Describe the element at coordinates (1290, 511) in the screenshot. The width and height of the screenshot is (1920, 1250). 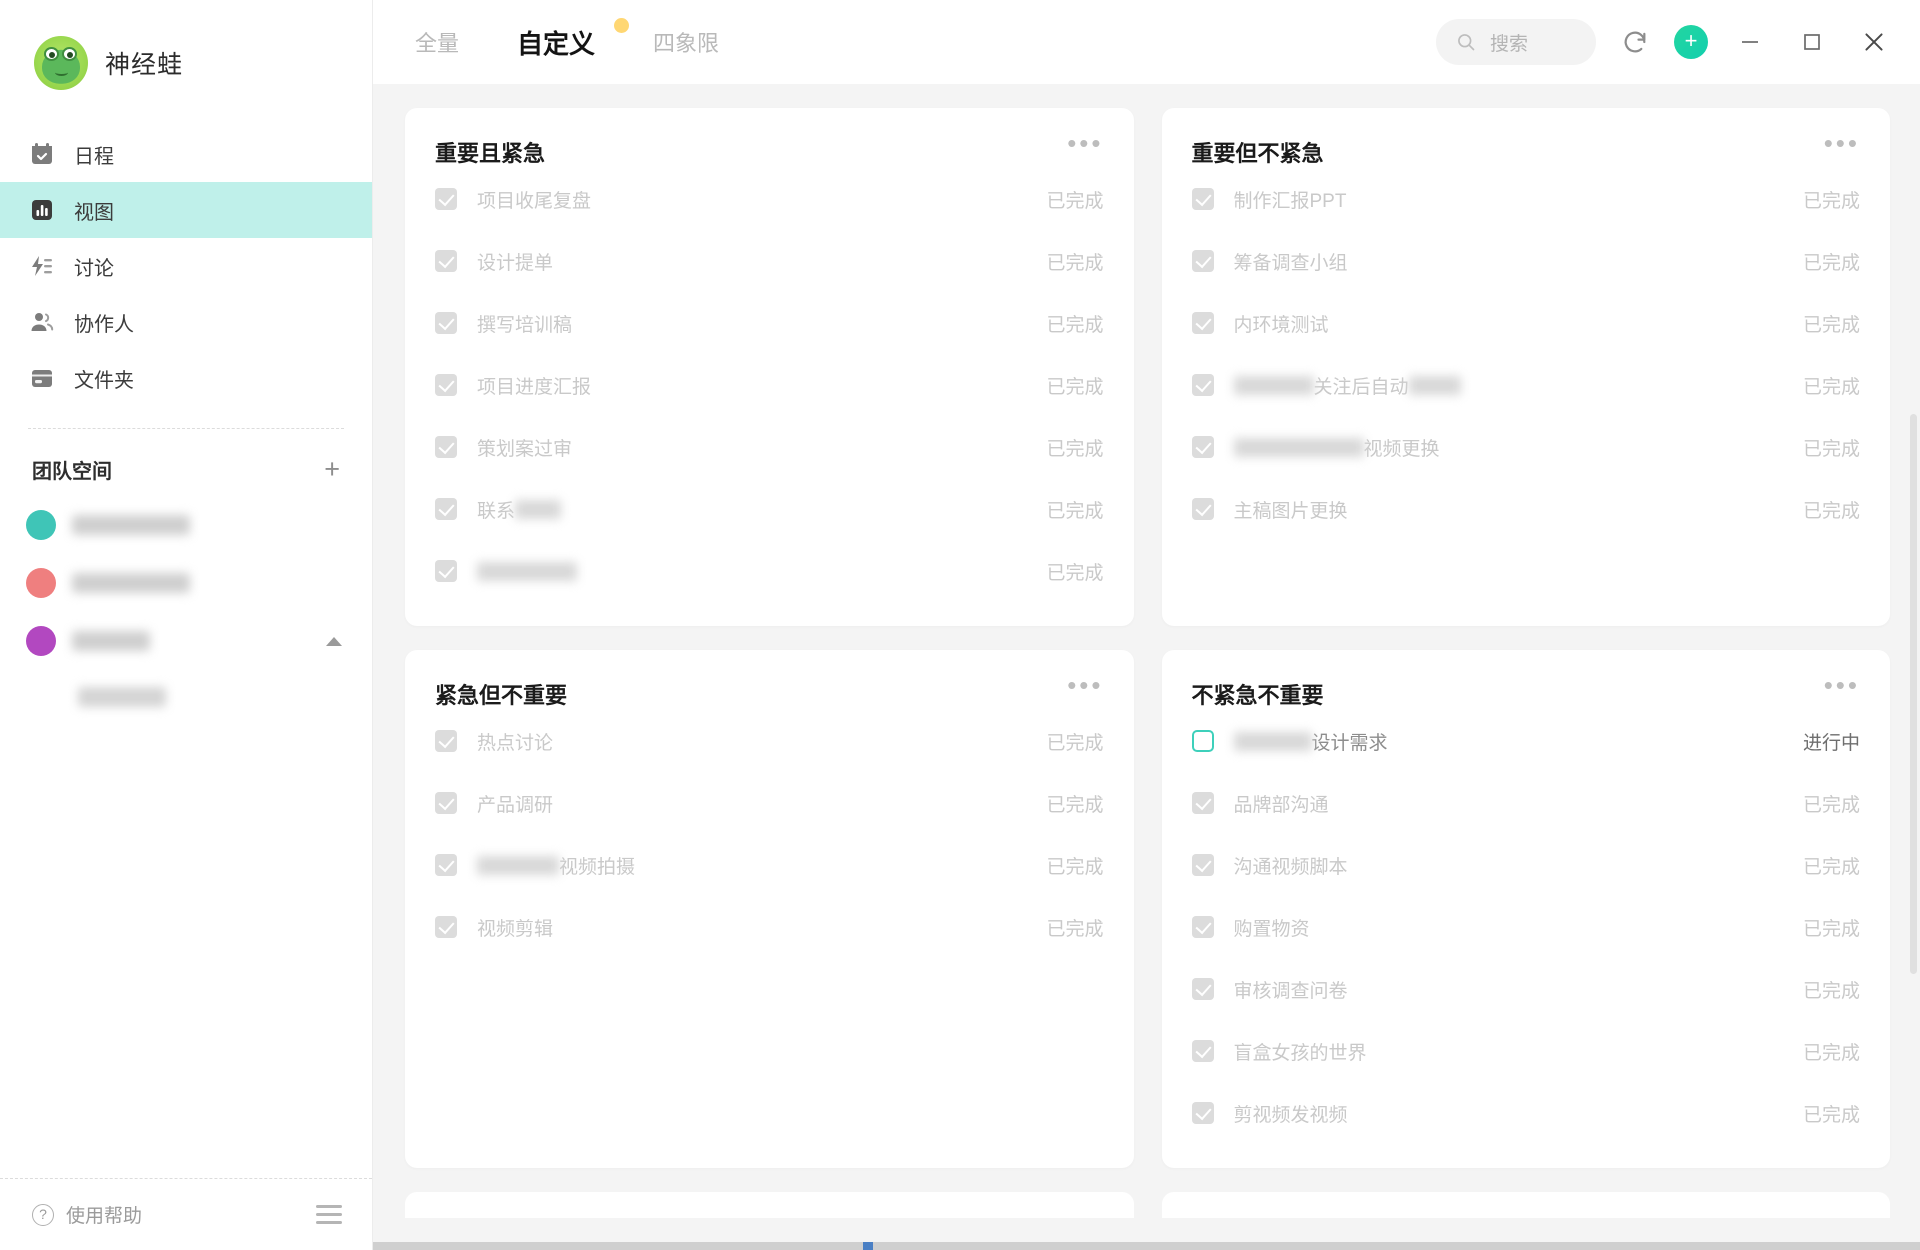
I see `task-name-text: 主稿图片更换` at that location.